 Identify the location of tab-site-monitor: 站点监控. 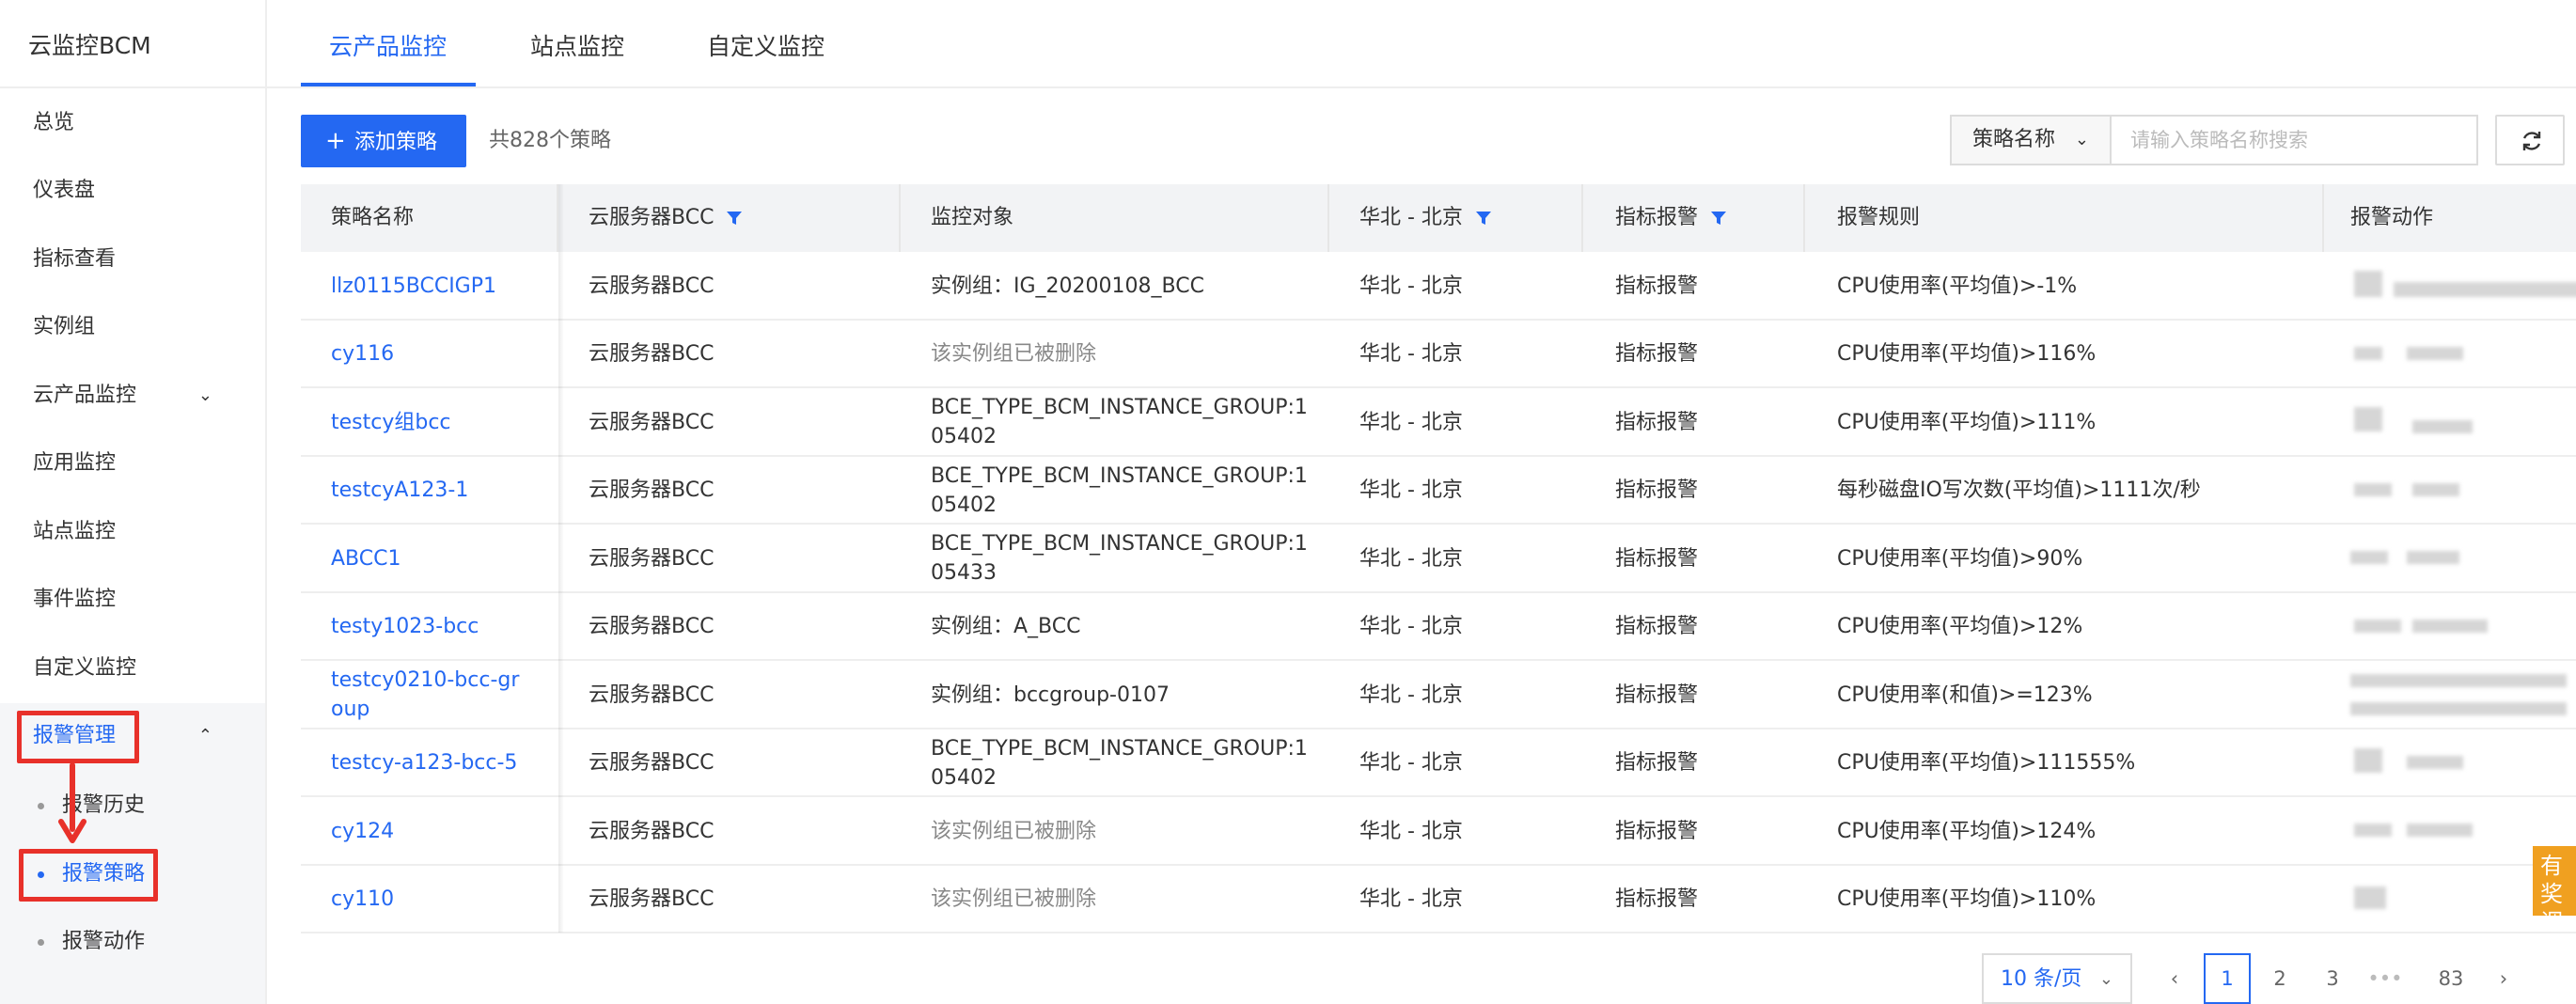
(577, 44).